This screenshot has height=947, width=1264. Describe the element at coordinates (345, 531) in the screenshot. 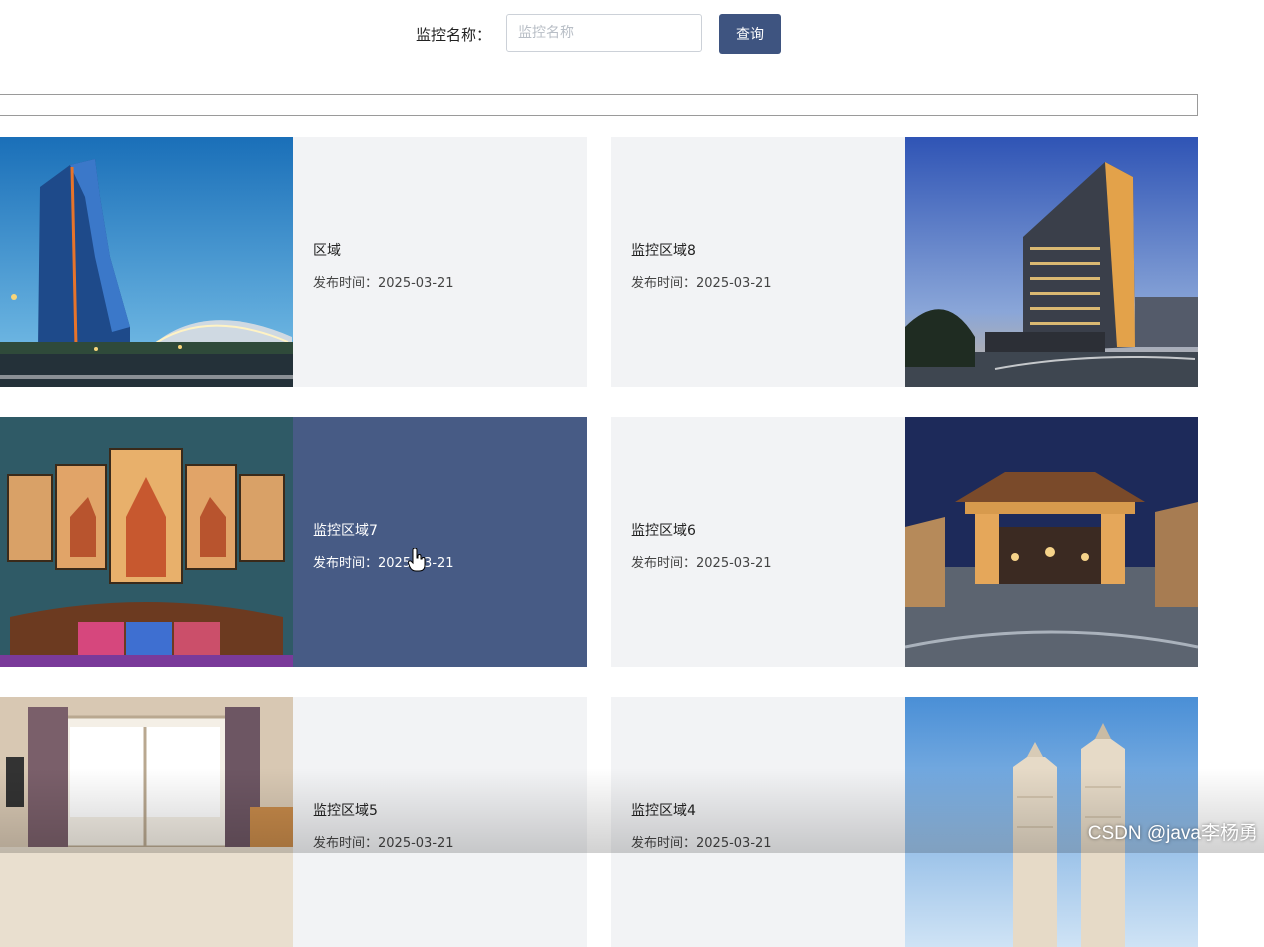

I see `card-title: 监控区域7` at that location.